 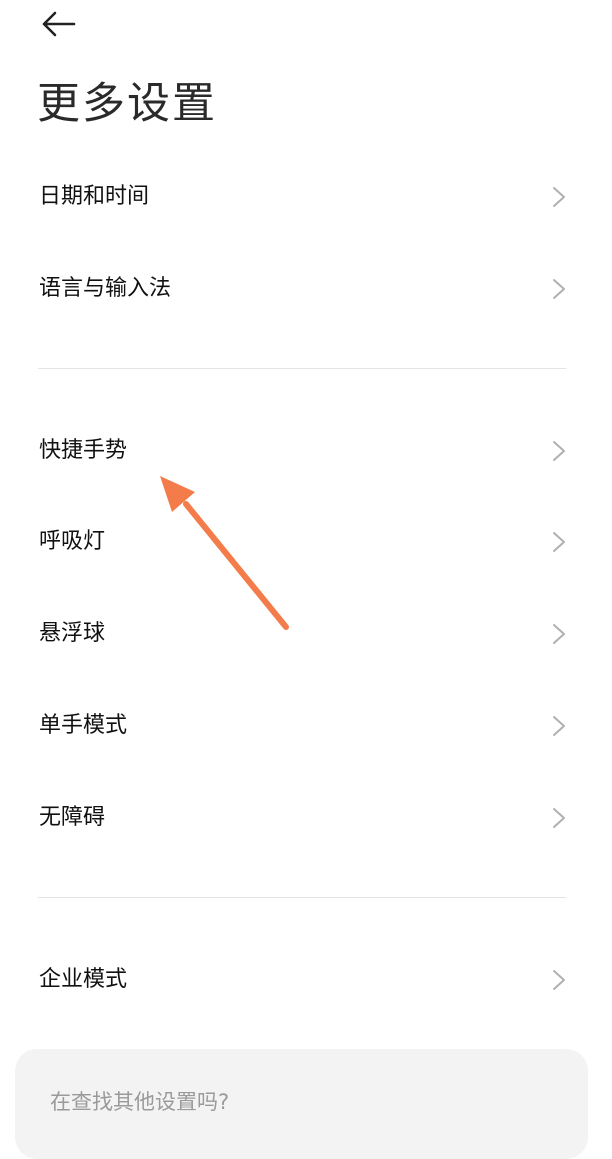 What do you see at coordinates (306, 980) in the screenshot?
I see `settings-item-enterprise-mode: 企业模式` at bounding box center [306, 980].